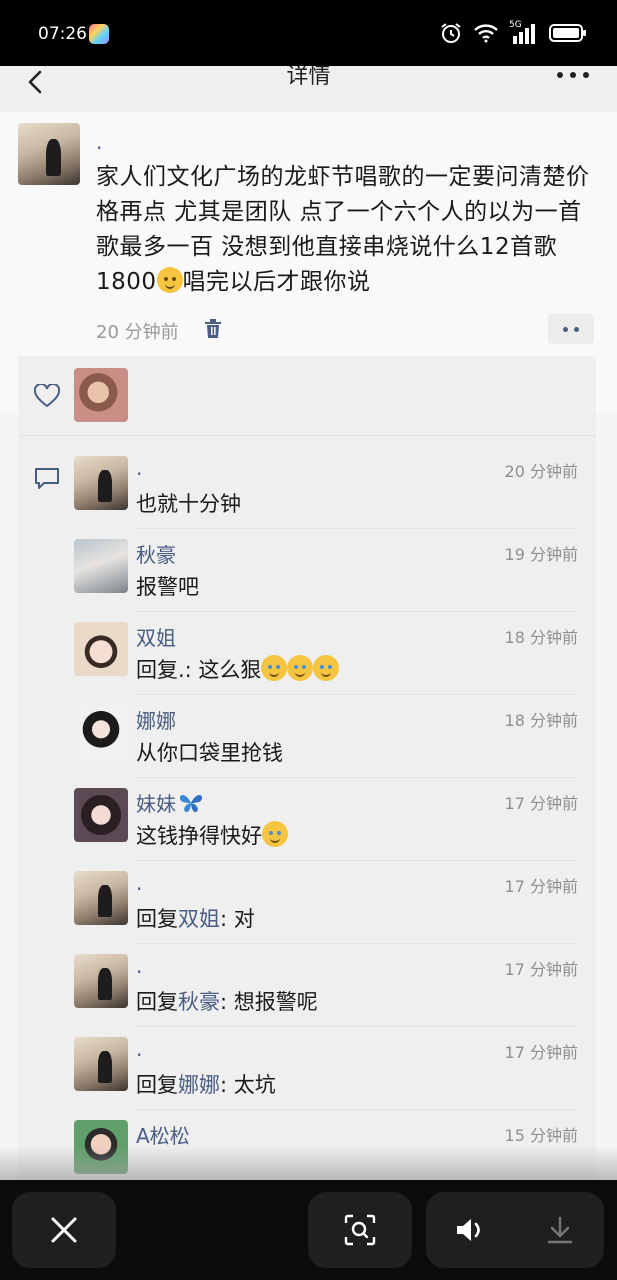  Describe the element at coordinates (167, 587) in the screenshot. I see `comment-text: 报警吧` at that location.